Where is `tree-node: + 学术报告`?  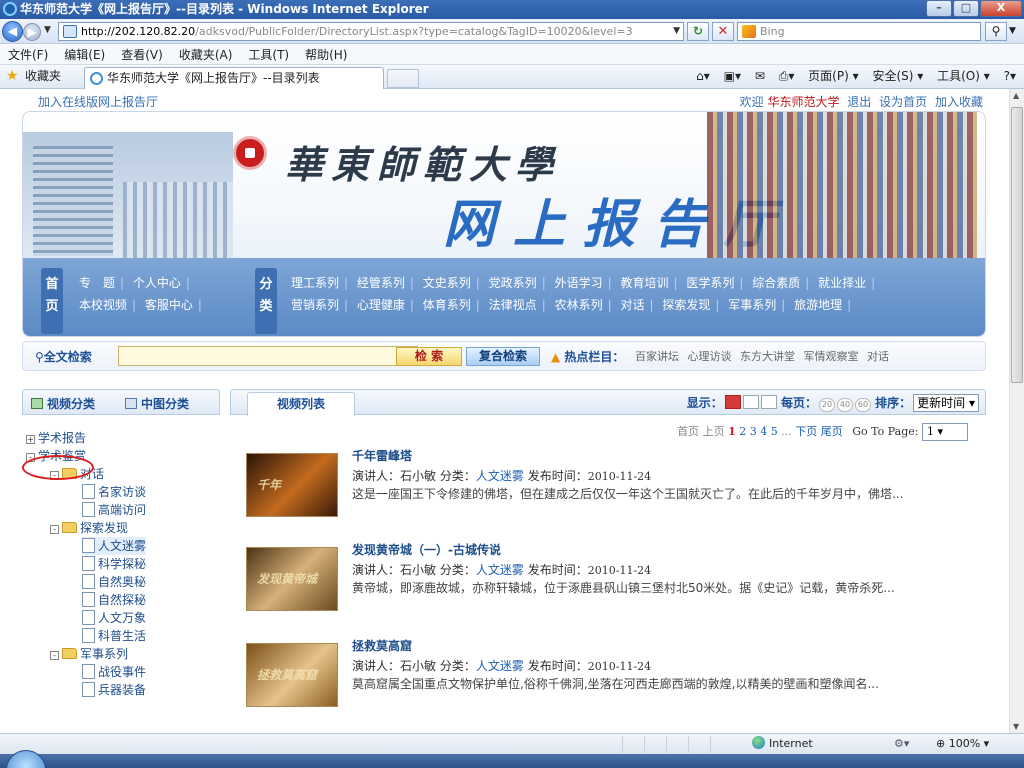
tree-node: + 学术报告 is located at coordinates (56, 438).